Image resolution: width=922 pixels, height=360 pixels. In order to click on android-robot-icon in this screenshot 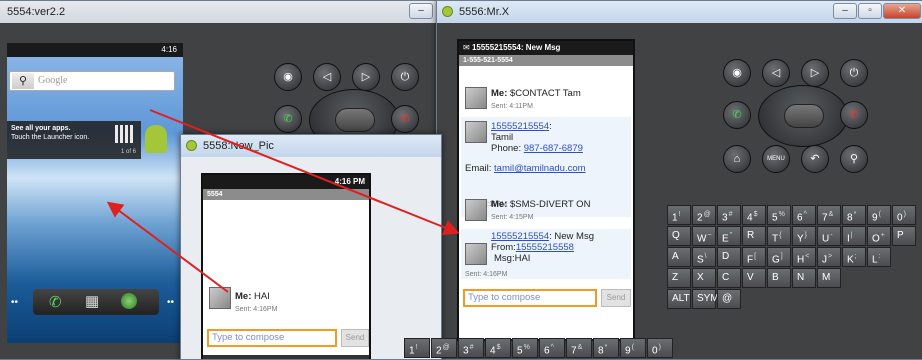, I will do `click(156, 139)`.